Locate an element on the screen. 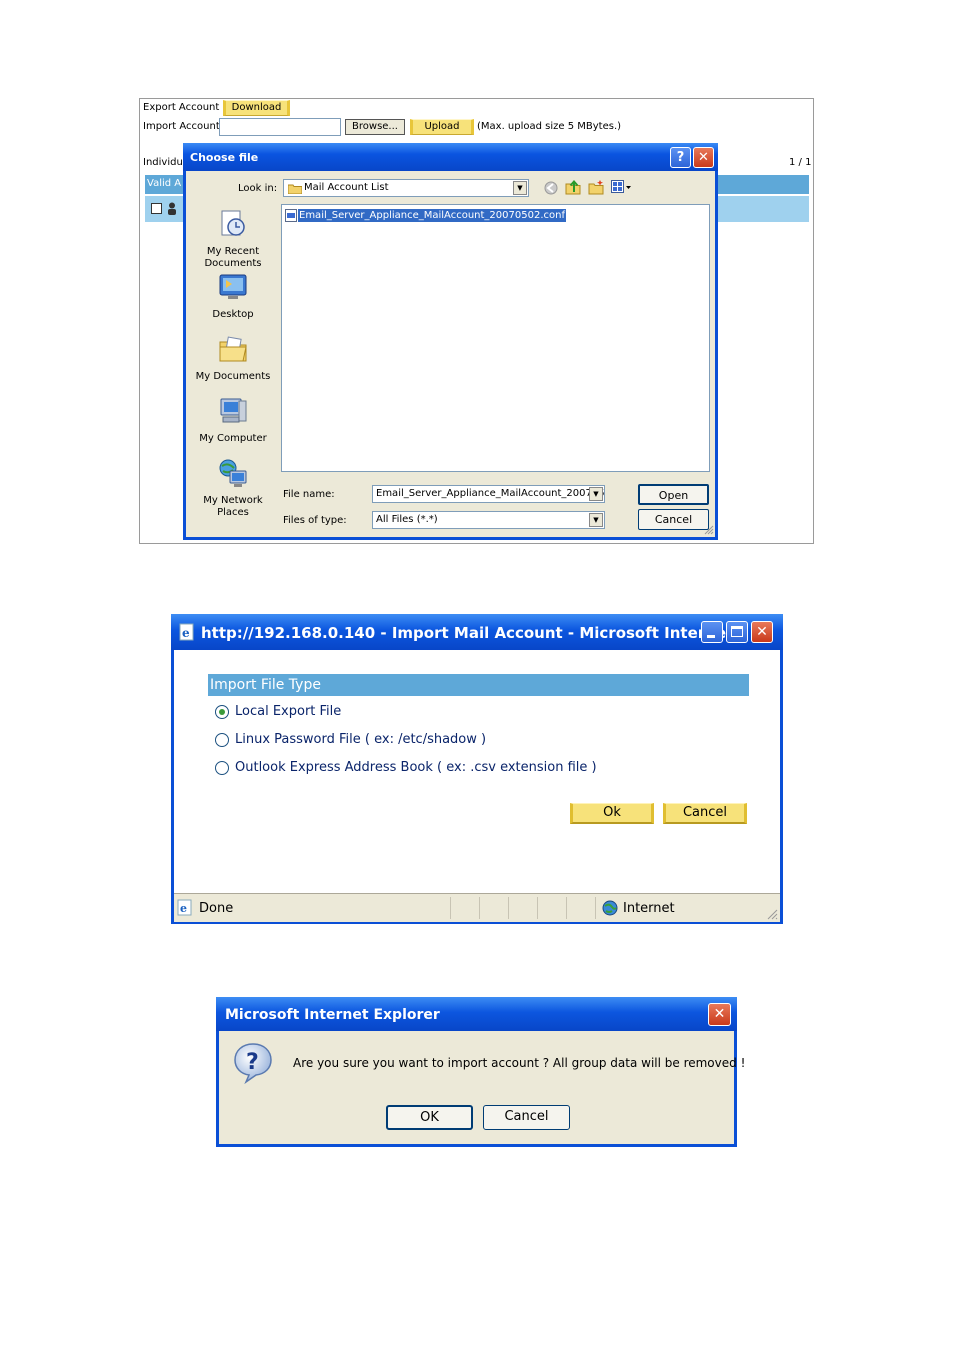 The width and height of the screenshot is (954, 1350). file-icon is located at coordinates (291, 215).